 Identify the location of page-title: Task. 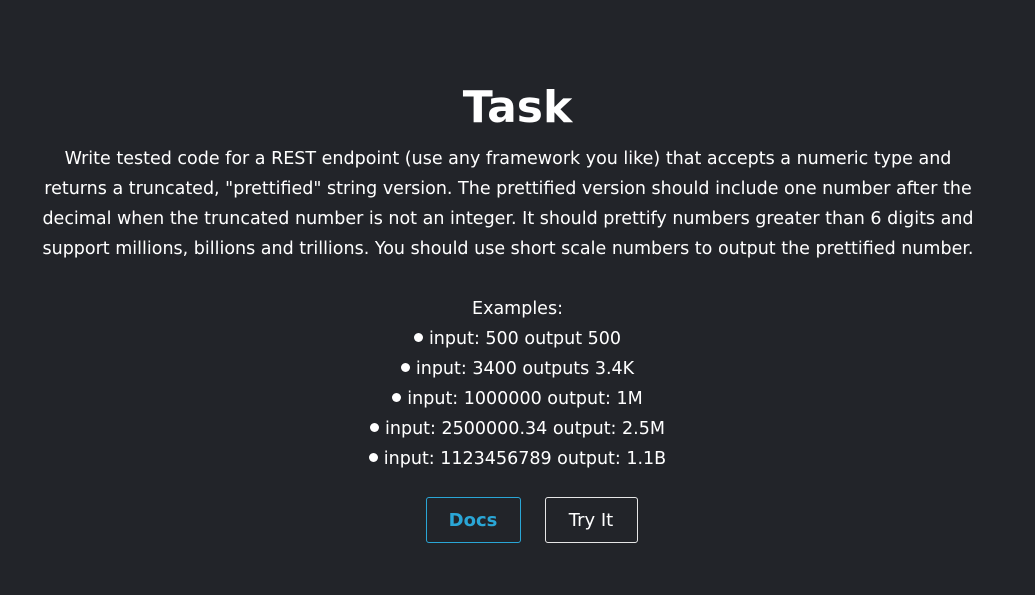
(517, 107).